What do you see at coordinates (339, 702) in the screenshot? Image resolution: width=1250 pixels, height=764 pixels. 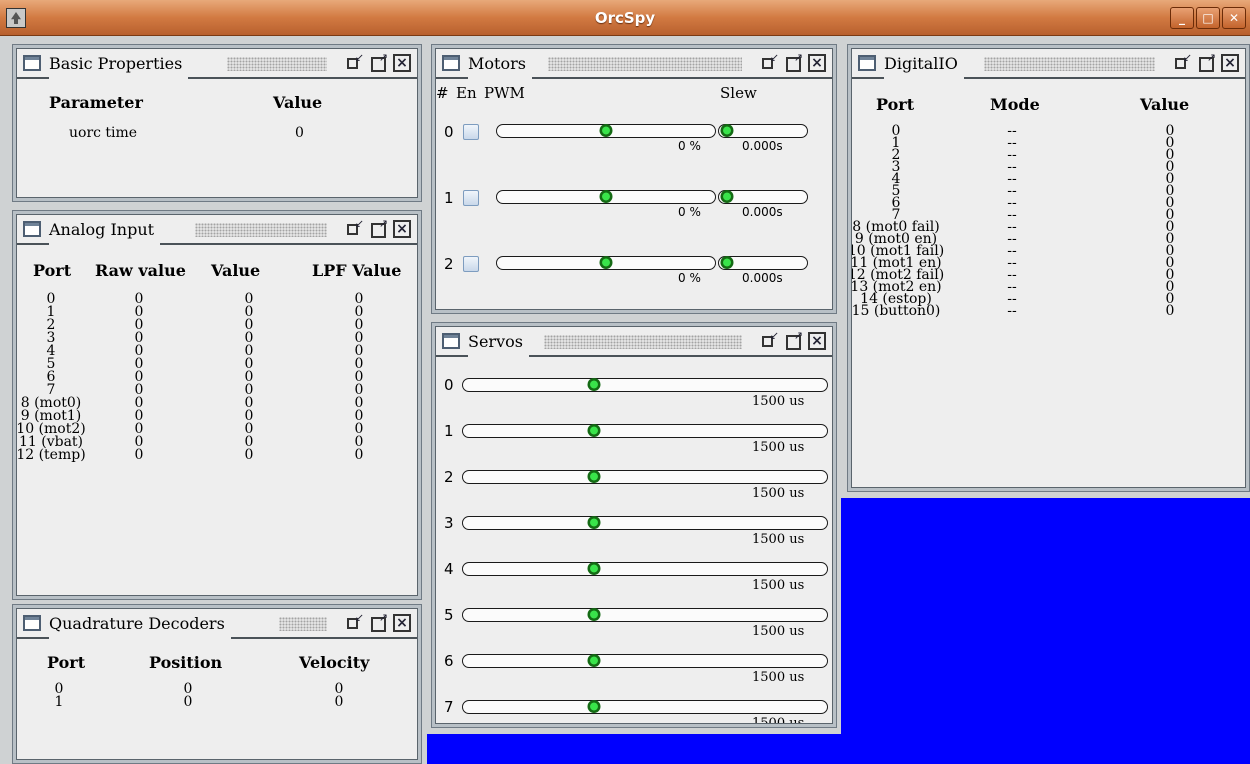 I see `table-cell: 0` at bounding box center [339, 702].